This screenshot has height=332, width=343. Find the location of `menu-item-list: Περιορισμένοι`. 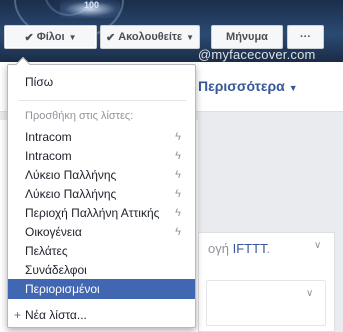

menu-item-list: Περιορισμένοι is located at coordinates (101, 289).